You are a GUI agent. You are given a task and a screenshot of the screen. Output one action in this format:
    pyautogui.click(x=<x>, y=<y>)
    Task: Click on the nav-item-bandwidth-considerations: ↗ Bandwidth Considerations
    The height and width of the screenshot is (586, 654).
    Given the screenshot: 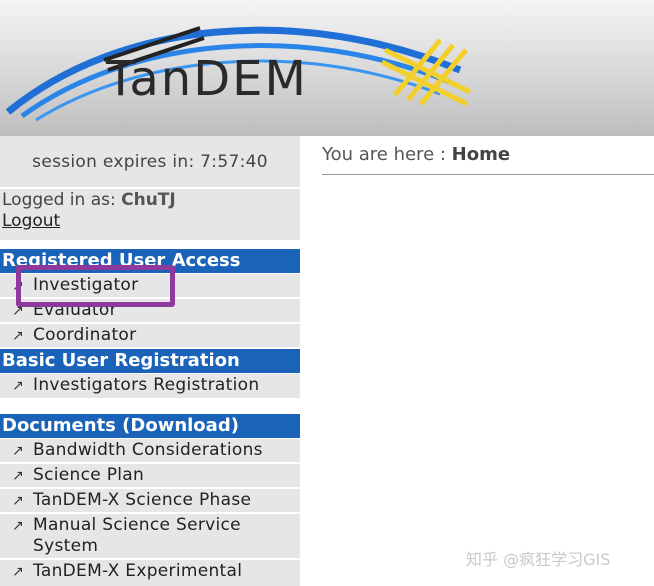 What is the action you would take?
    pyautogui.click(x=150, y=450)
    